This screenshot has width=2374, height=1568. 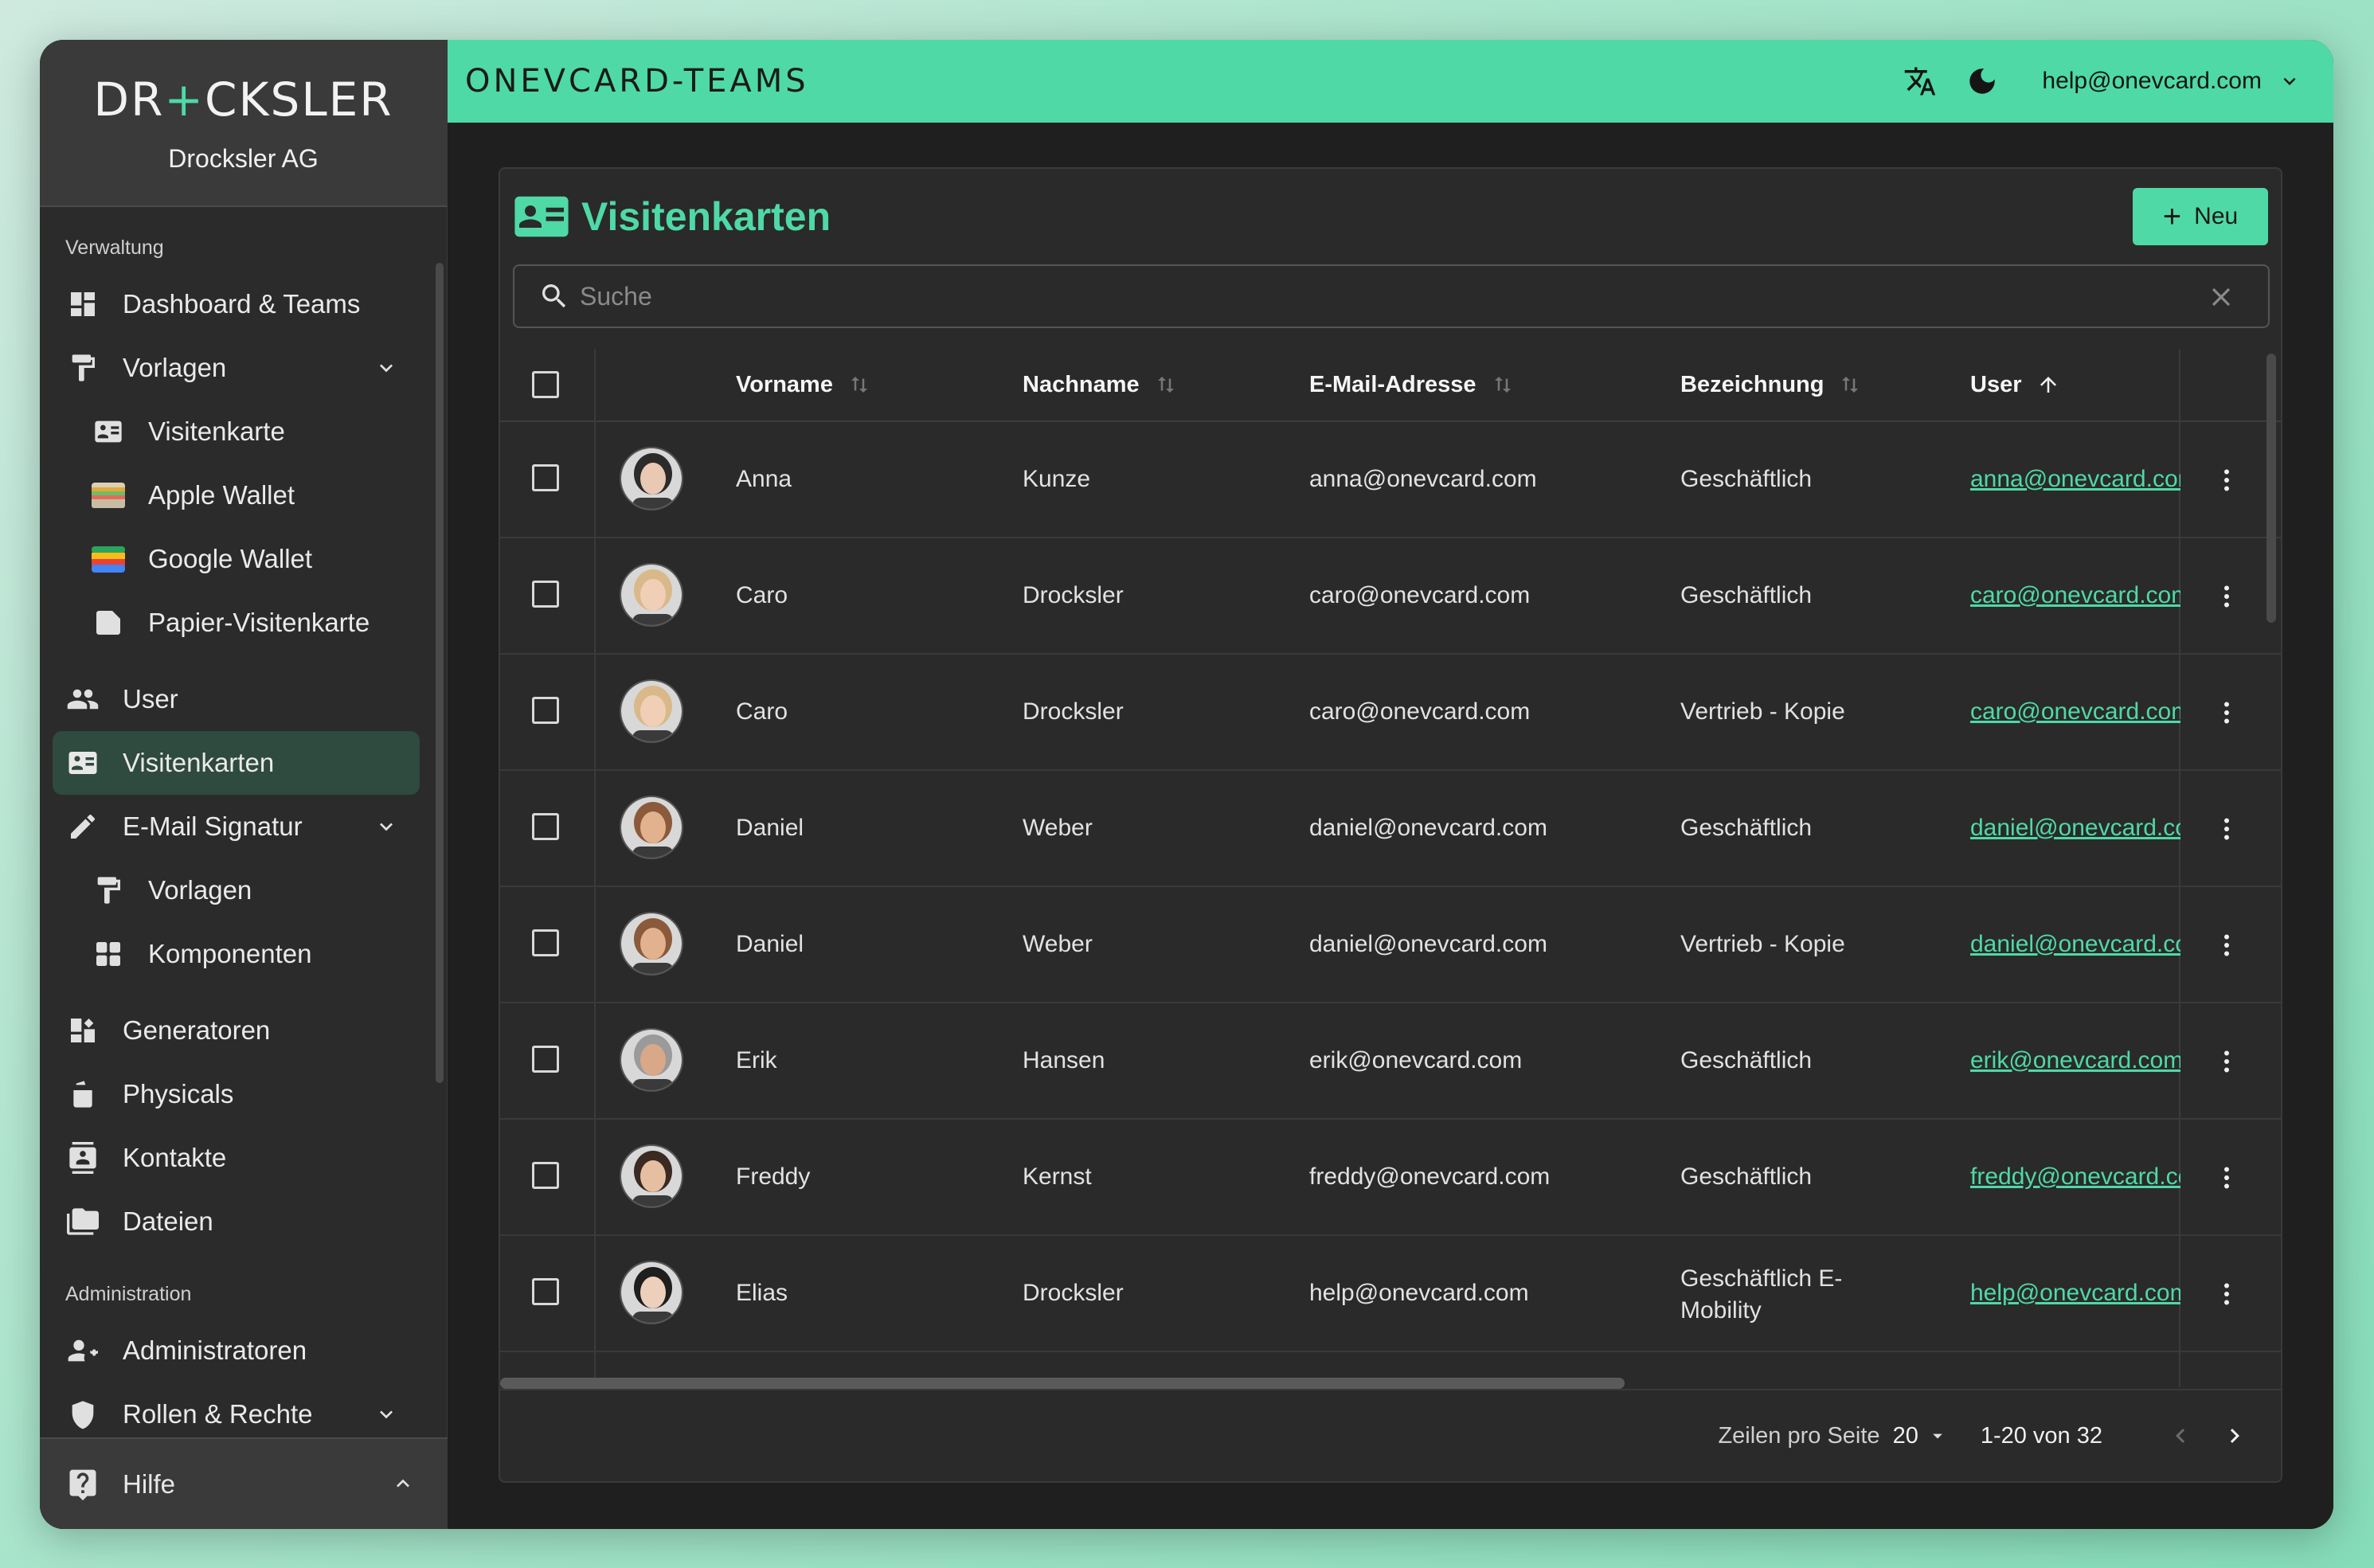 What do you see at coordinates (1905, 1436) in the screenshot?
I see `rows-per-page-select: 20` at bounding box center [1905, 1436].